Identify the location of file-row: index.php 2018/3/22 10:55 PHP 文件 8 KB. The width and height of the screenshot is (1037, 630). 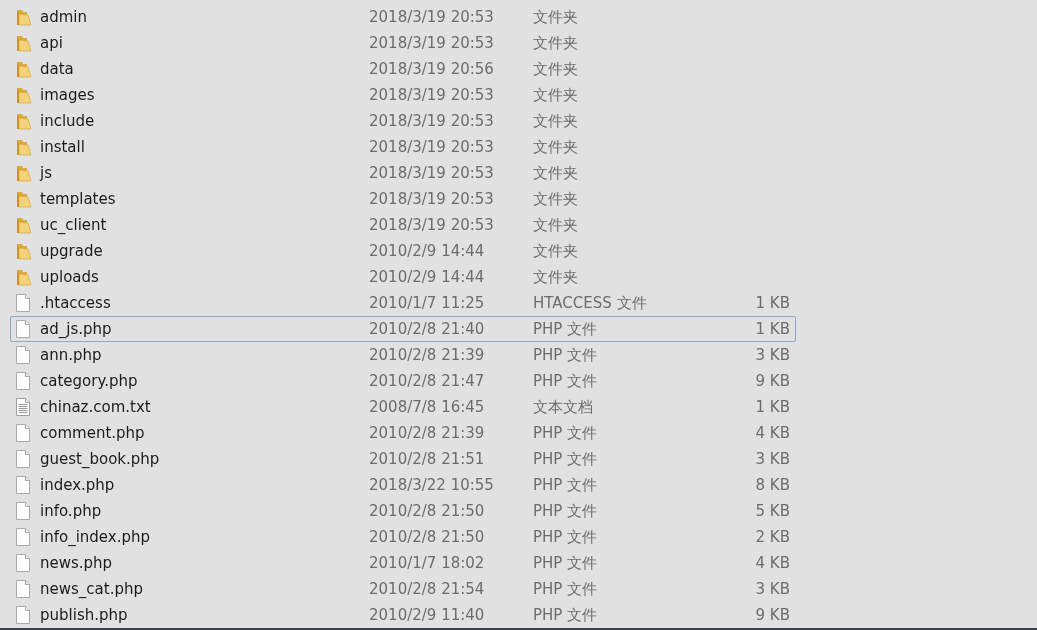
(403, 485).